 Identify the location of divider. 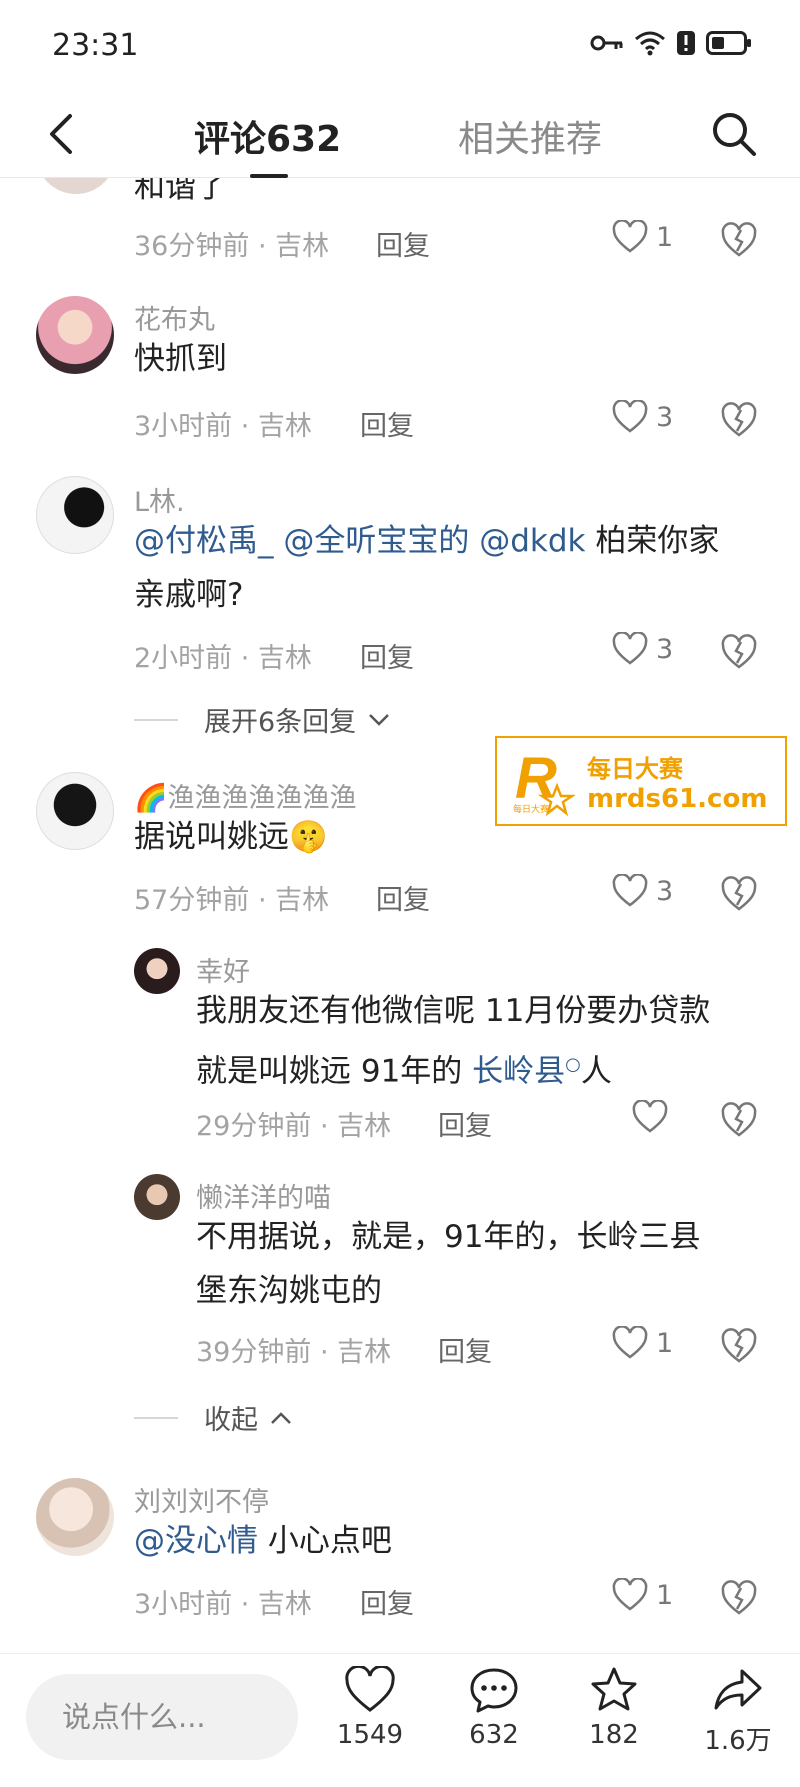
(156, 1417).